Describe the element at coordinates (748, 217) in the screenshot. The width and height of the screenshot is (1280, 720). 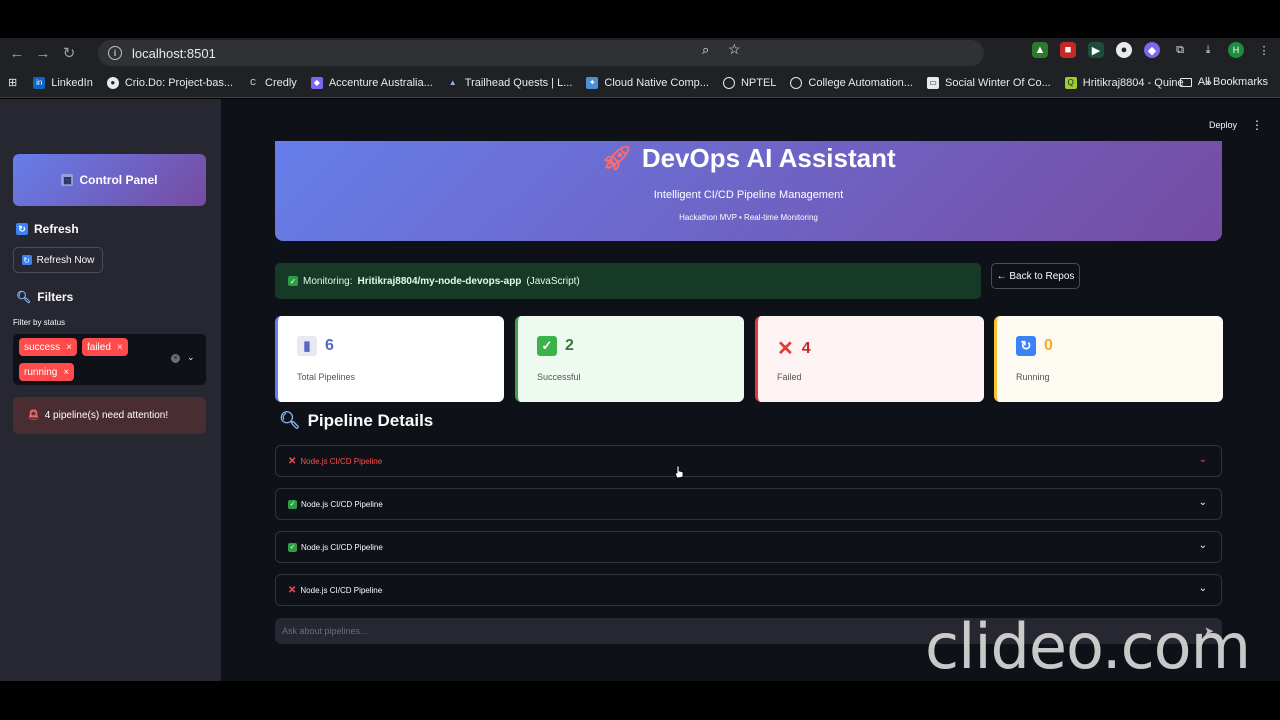
I see `hero-tagline: Hackathon MVP • Real-time Monitoring` at that location.